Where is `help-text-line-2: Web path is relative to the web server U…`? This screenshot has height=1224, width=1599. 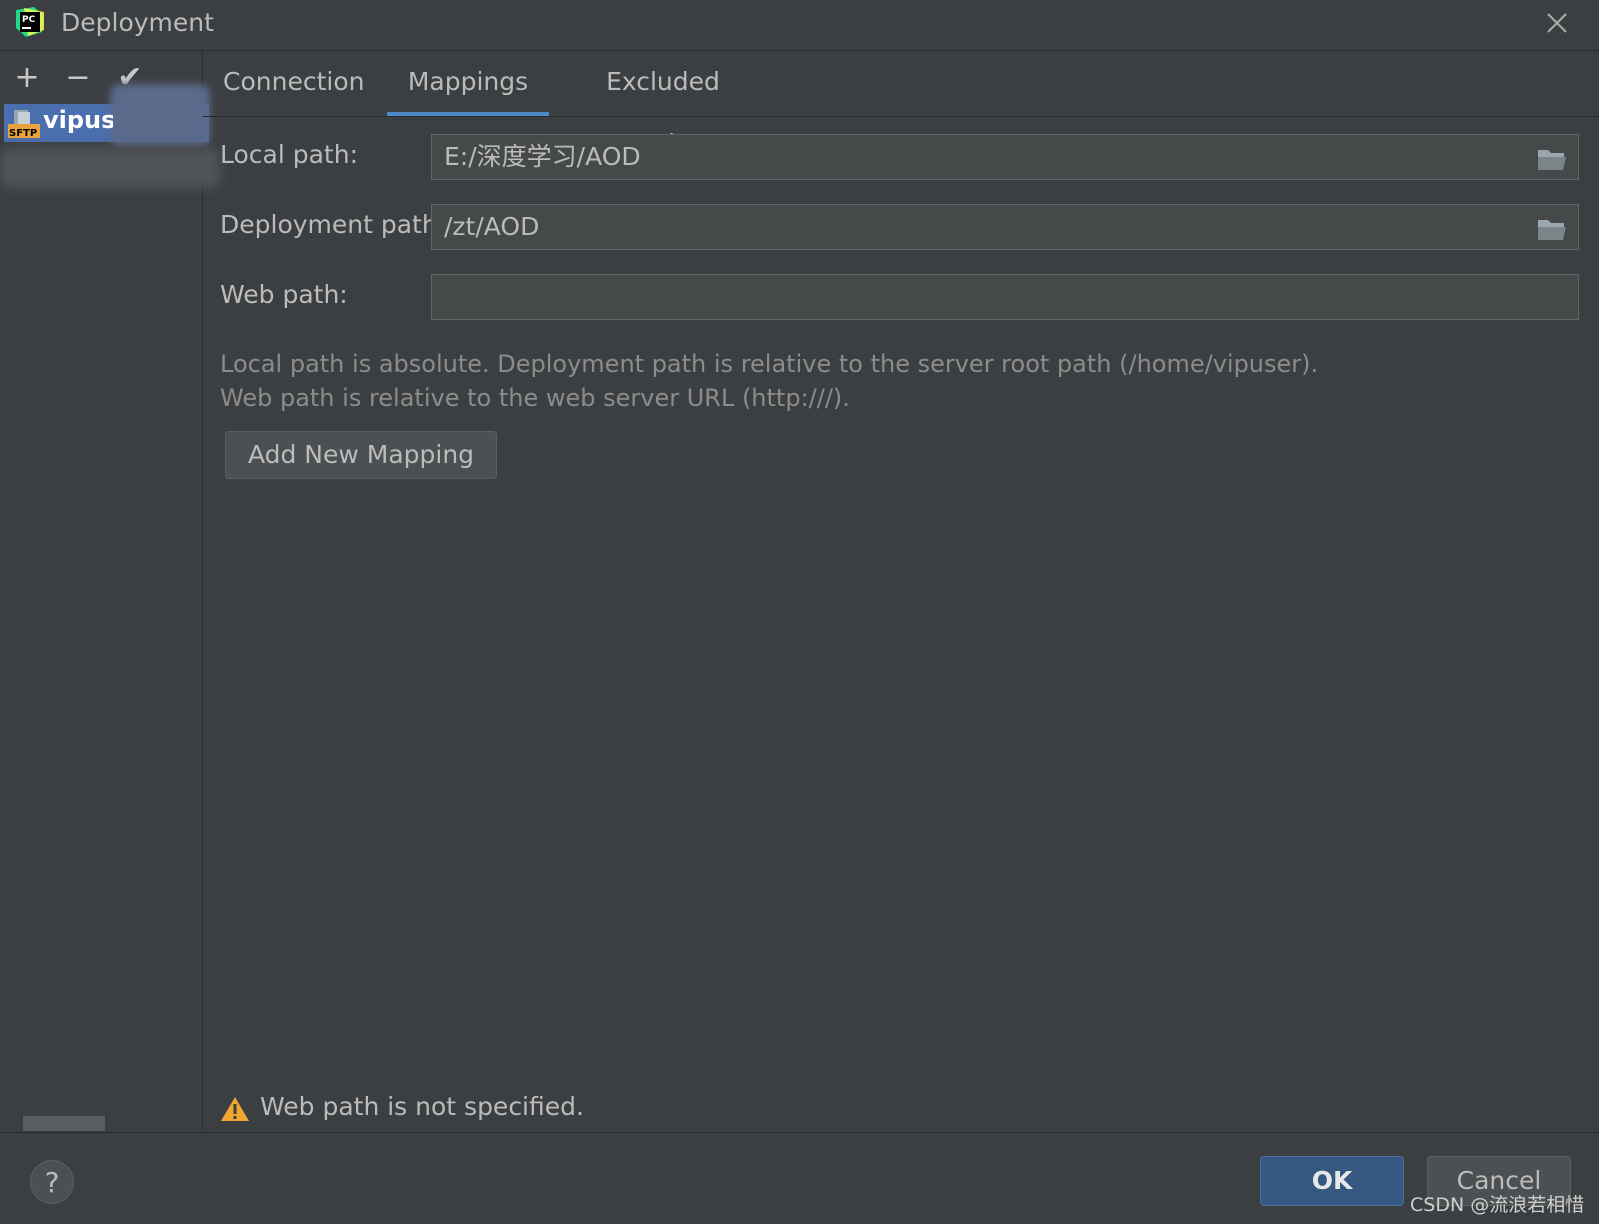
help-text-line-2: Web path is relative to the web server U… is located at coordinates (535, 398).